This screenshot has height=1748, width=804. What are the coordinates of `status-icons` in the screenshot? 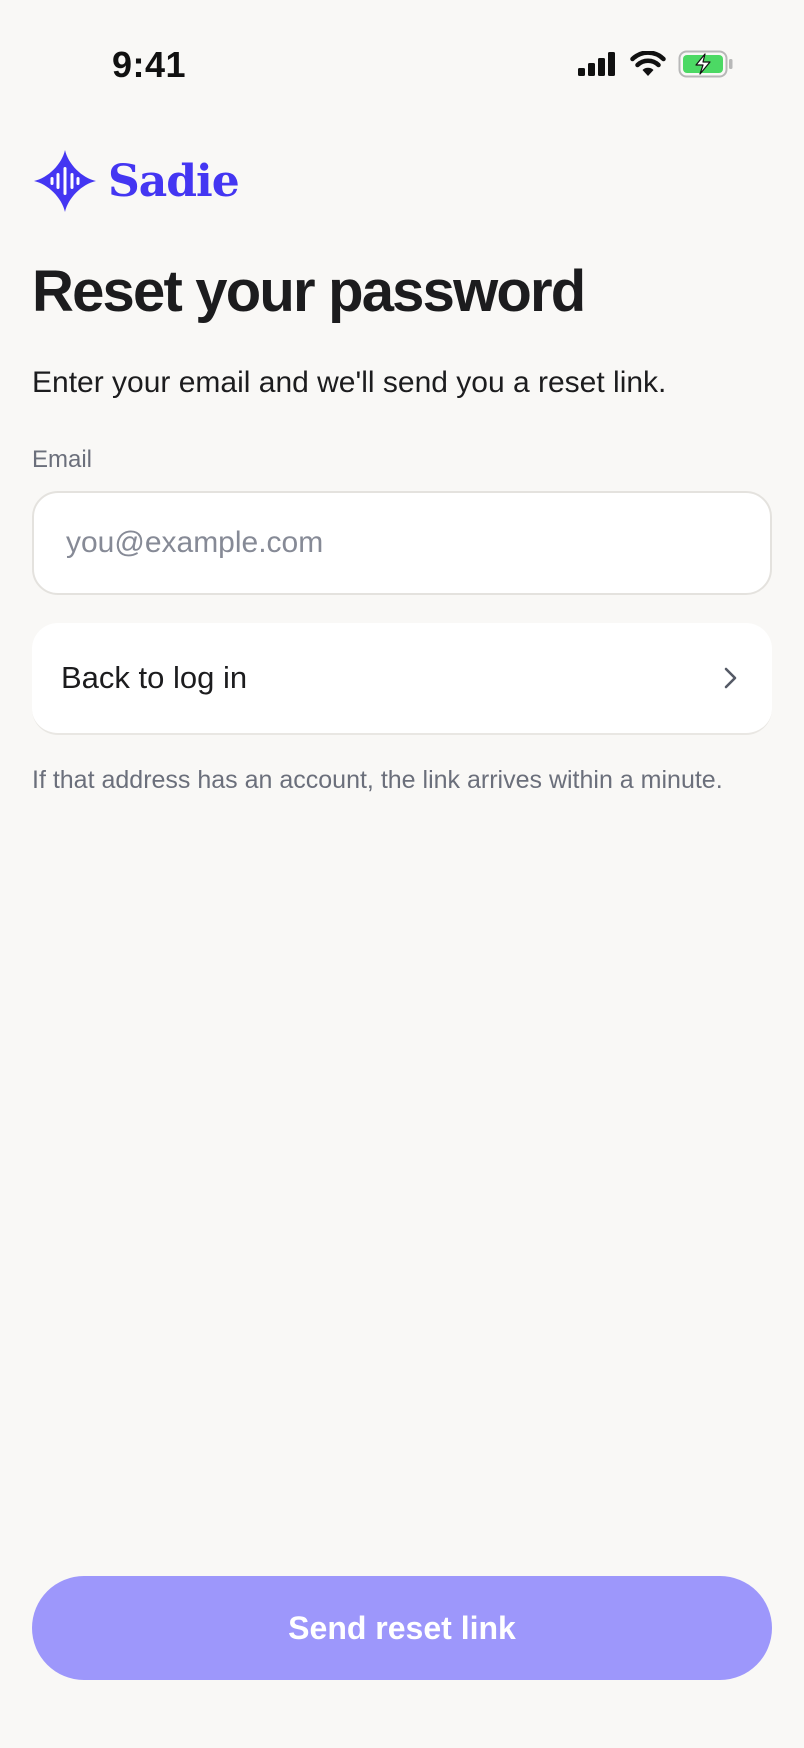 It's located at (656, 66).